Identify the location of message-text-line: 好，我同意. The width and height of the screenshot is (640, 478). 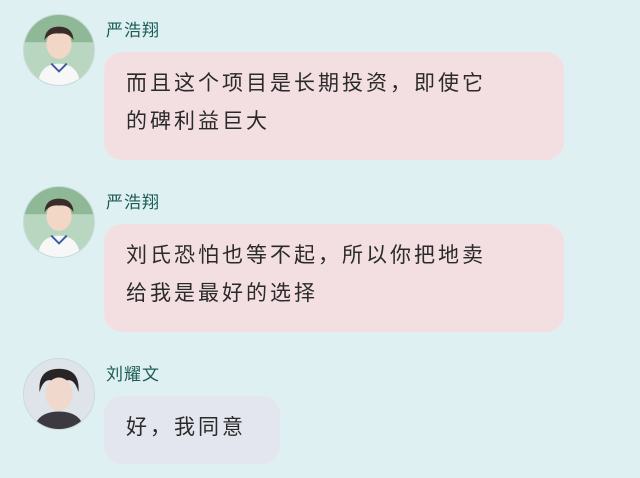
(186, 427).